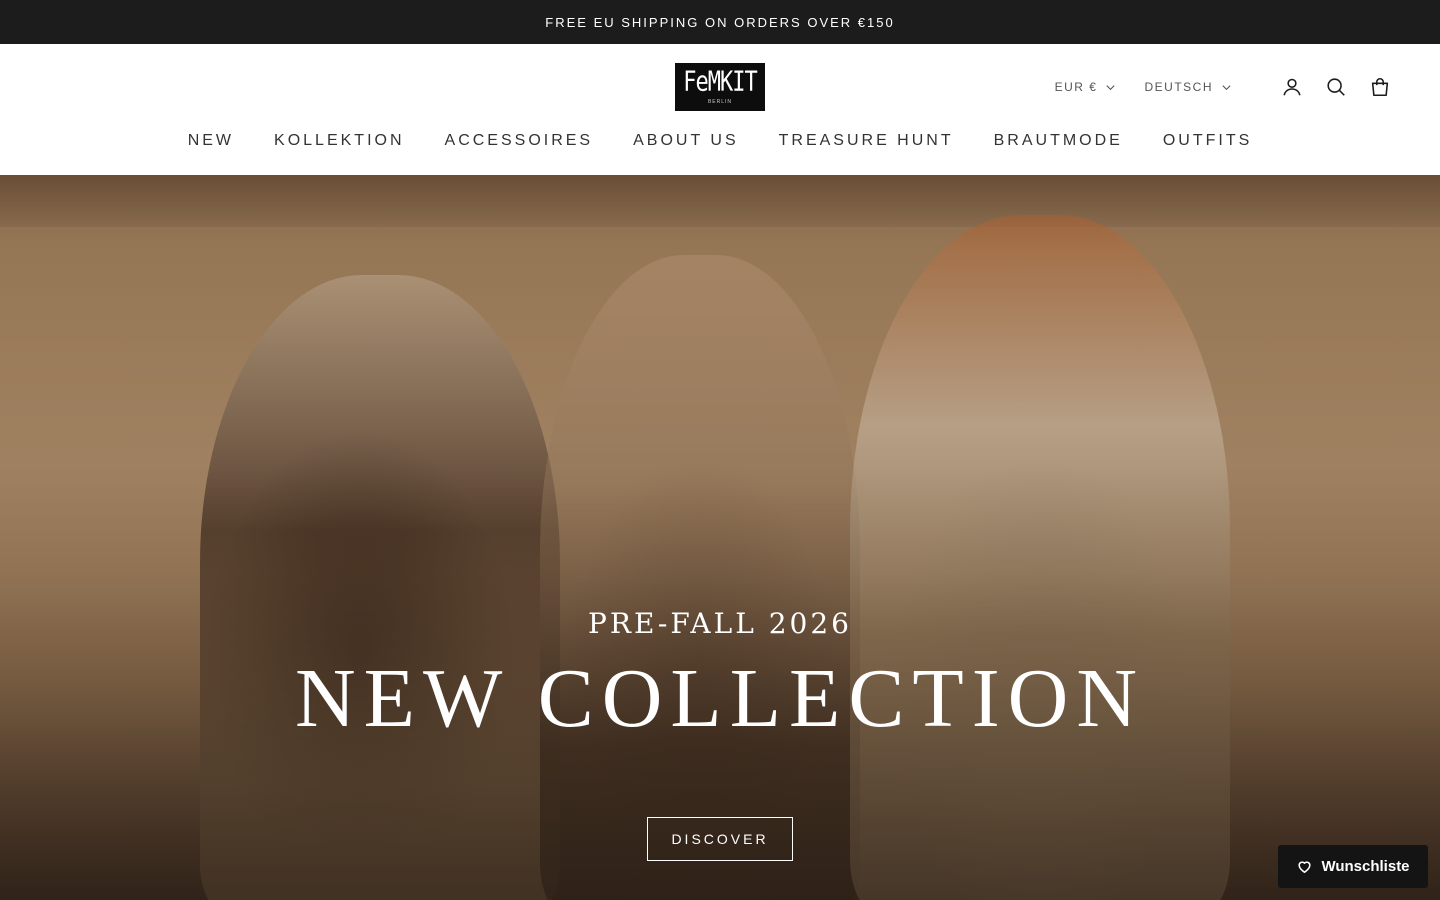 Image resolution: width=1440 pixels, height=900 pixels. I want to click on account-button, so click(1292, 87).